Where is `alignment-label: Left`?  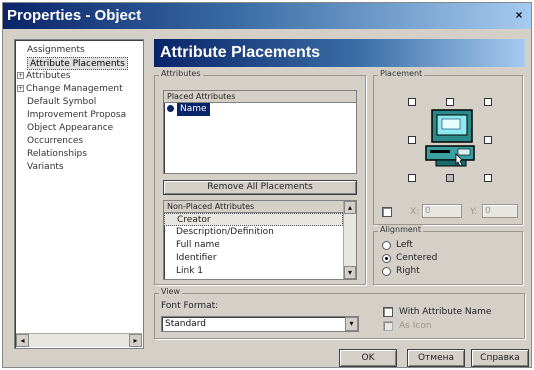
alignment-label: Left is located at coordinates (404, 245).